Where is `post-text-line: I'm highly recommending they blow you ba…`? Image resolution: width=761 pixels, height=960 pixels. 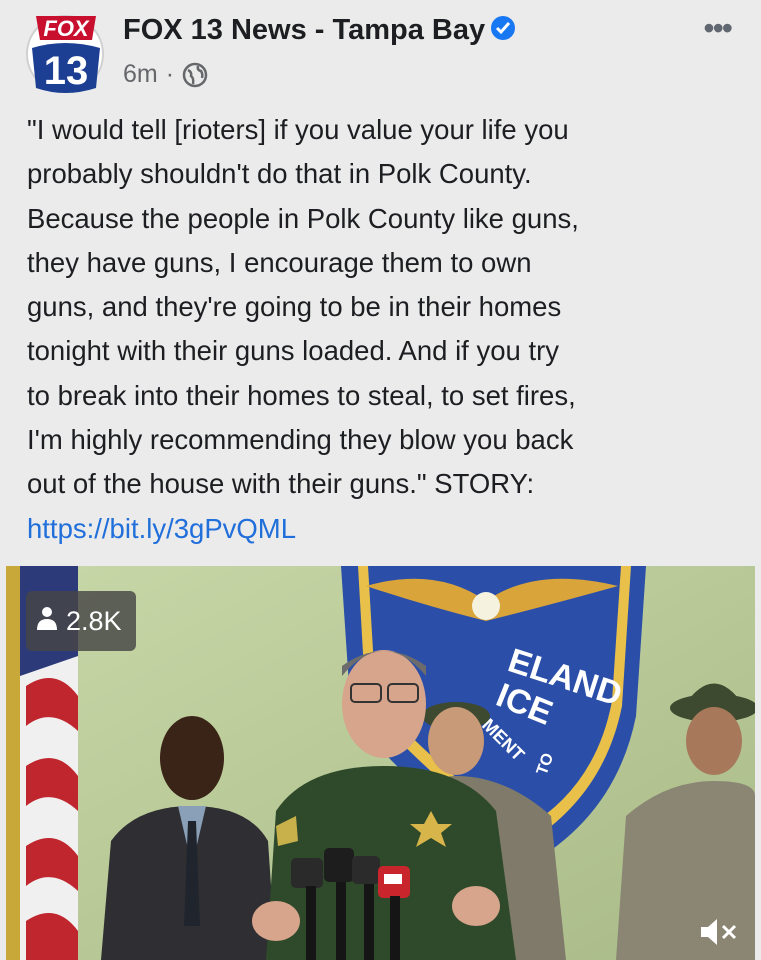 post-text-line: I'm highly recommending they blow you ba… is located at coordinates (300, 440).